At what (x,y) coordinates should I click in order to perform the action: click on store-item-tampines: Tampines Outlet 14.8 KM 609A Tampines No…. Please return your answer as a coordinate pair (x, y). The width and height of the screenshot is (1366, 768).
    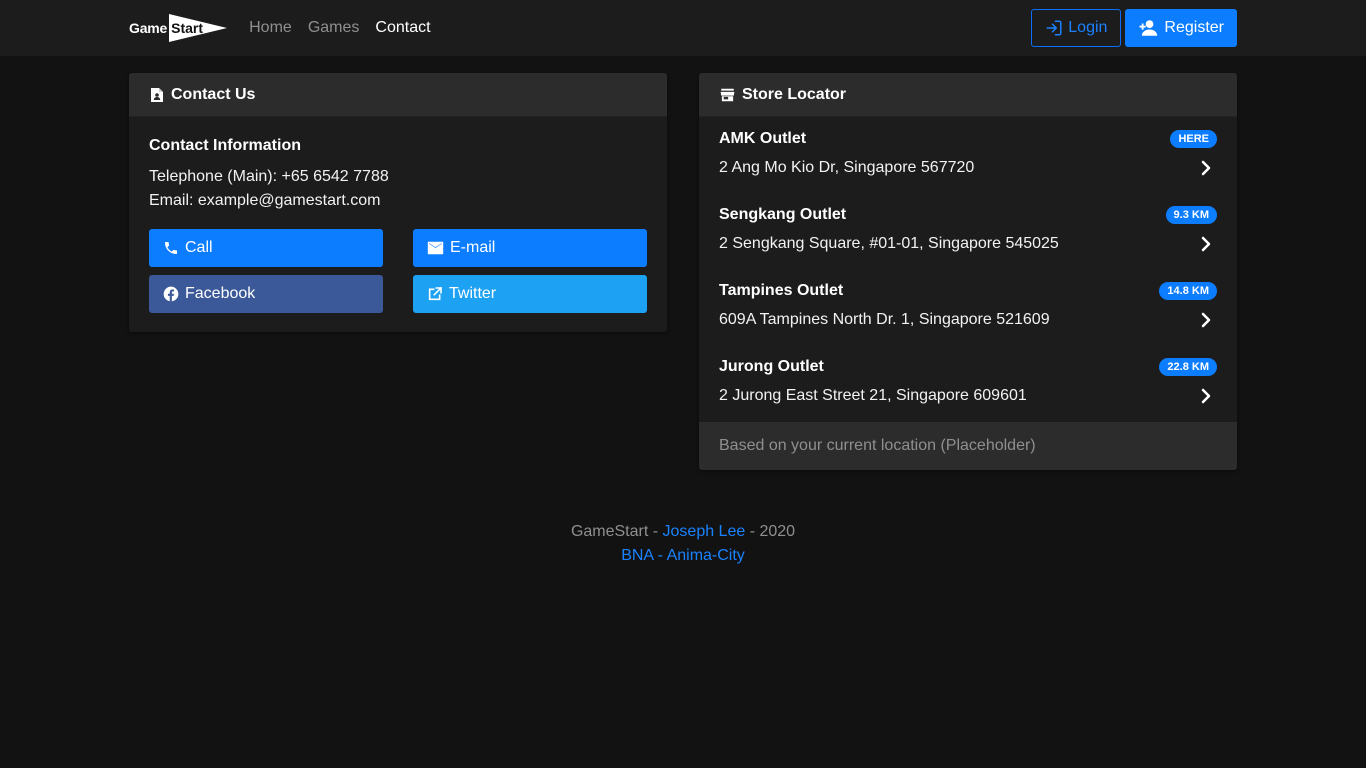
    Looking at the image, I should click on (968, 307).